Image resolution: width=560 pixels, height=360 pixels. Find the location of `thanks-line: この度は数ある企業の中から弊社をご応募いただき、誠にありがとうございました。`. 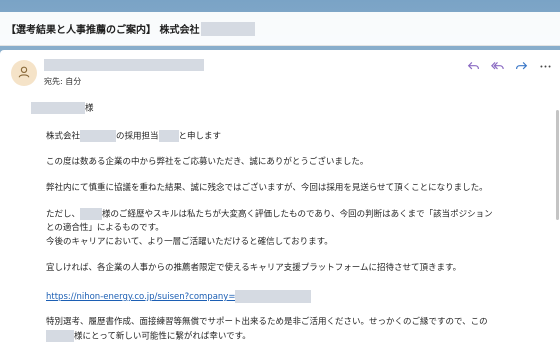

thanks-line: この度は数ある企業の中から弊社をご応募いただき、誠にありがとうございました。 is located at coordinates (207, 162).